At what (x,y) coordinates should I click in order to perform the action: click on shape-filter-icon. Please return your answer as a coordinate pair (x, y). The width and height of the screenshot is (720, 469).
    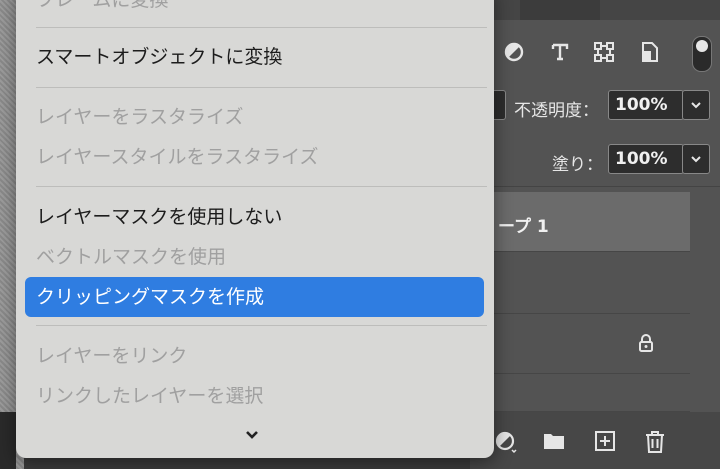
    Looking at the image, I should click on (604, 52).